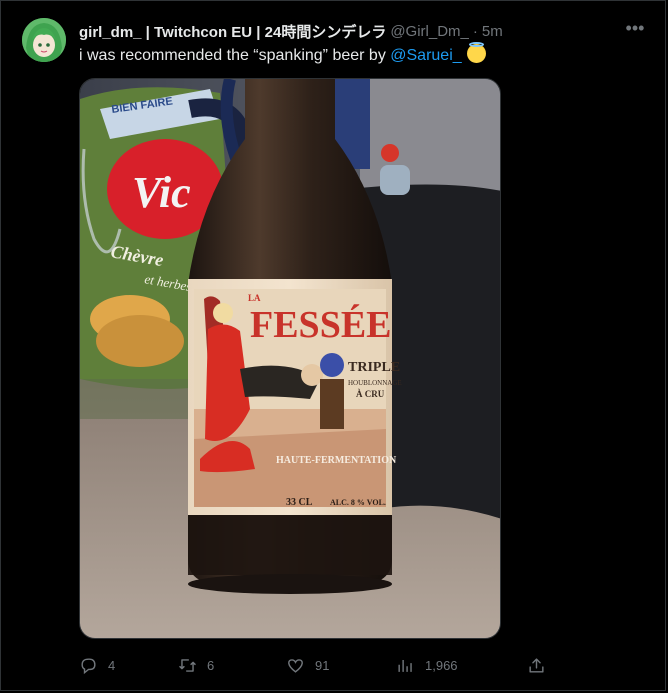 This screenshot has width=668, height=693. I want to click on label-brand-prefix: LA, so click(254, 298).